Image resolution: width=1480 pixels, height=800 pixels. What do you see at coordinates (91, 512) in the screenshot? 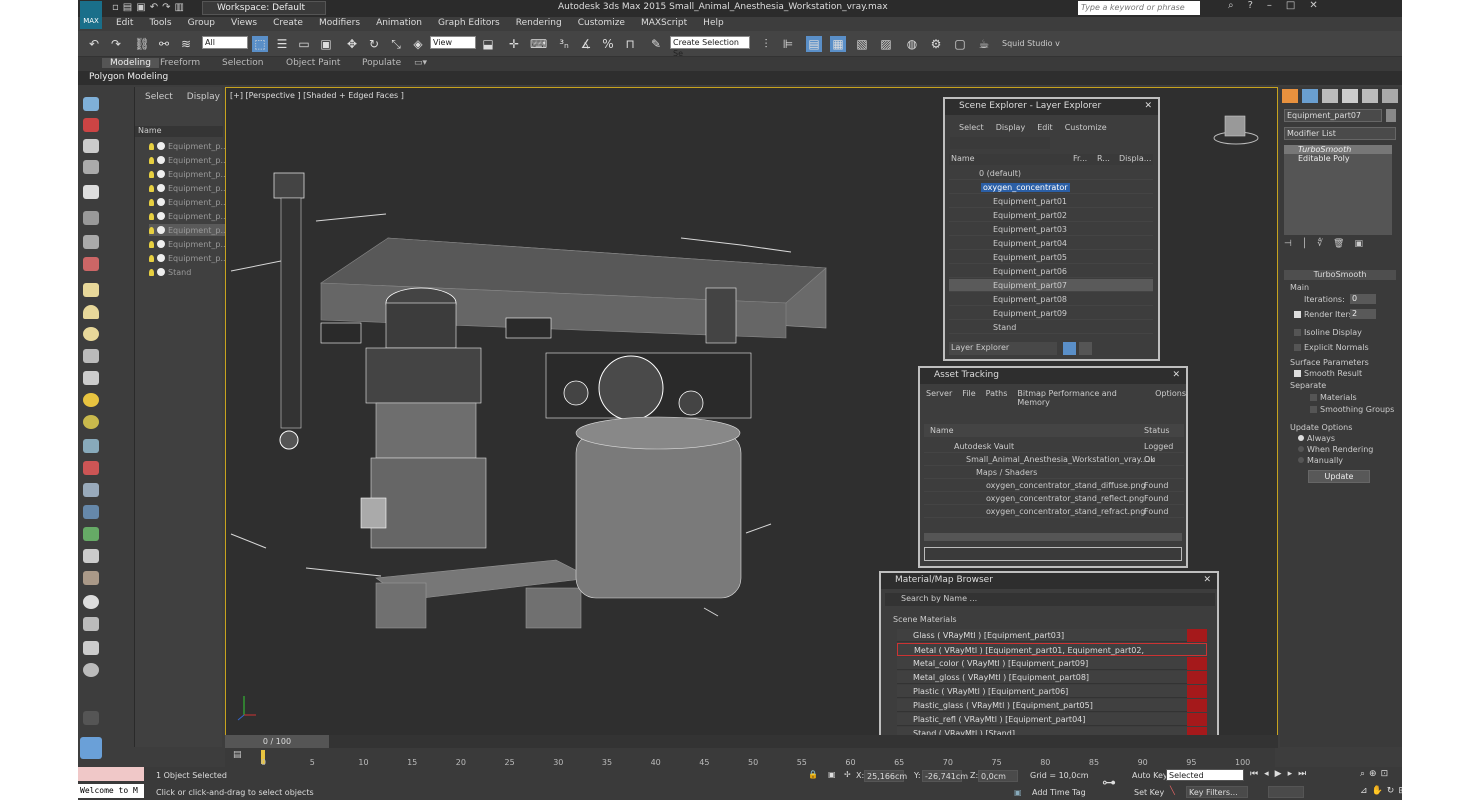
I see `globe-icon` at bounding box center [91, 512].